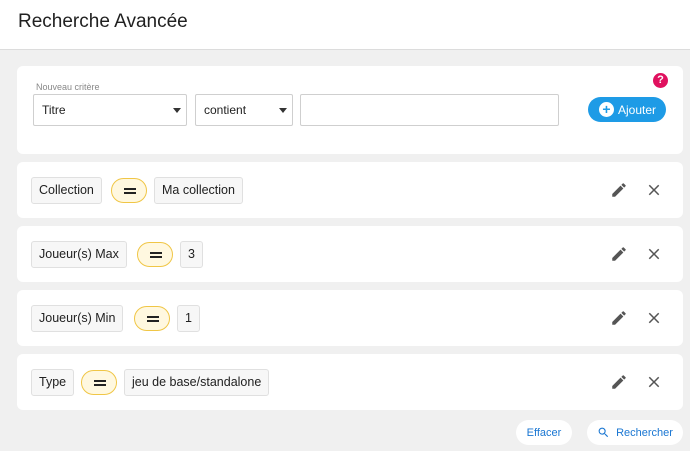 The image size is (690, 451). I want to click on operator-select-value: contient, so click(225, 110).